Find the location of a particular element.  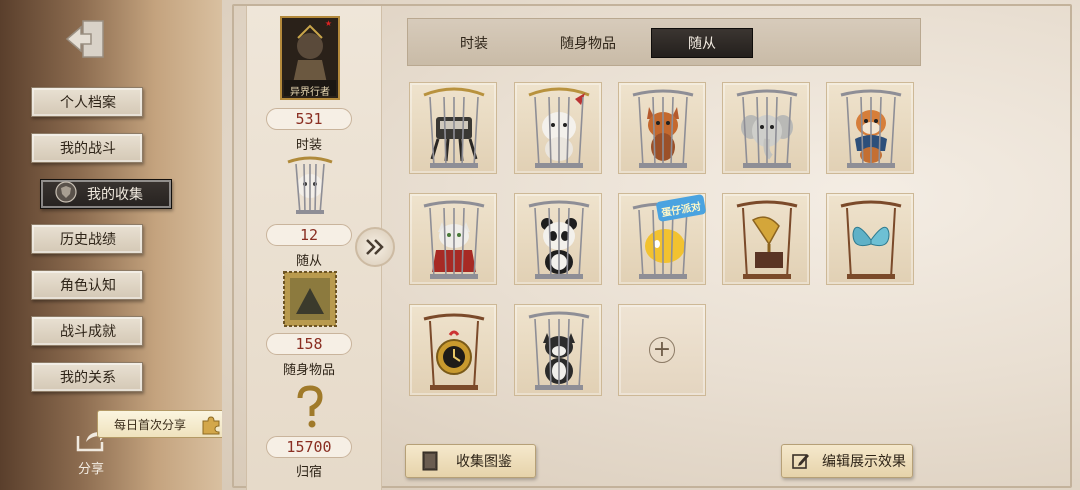

caged-gramophone-icon is located at coordinates (767, 239).